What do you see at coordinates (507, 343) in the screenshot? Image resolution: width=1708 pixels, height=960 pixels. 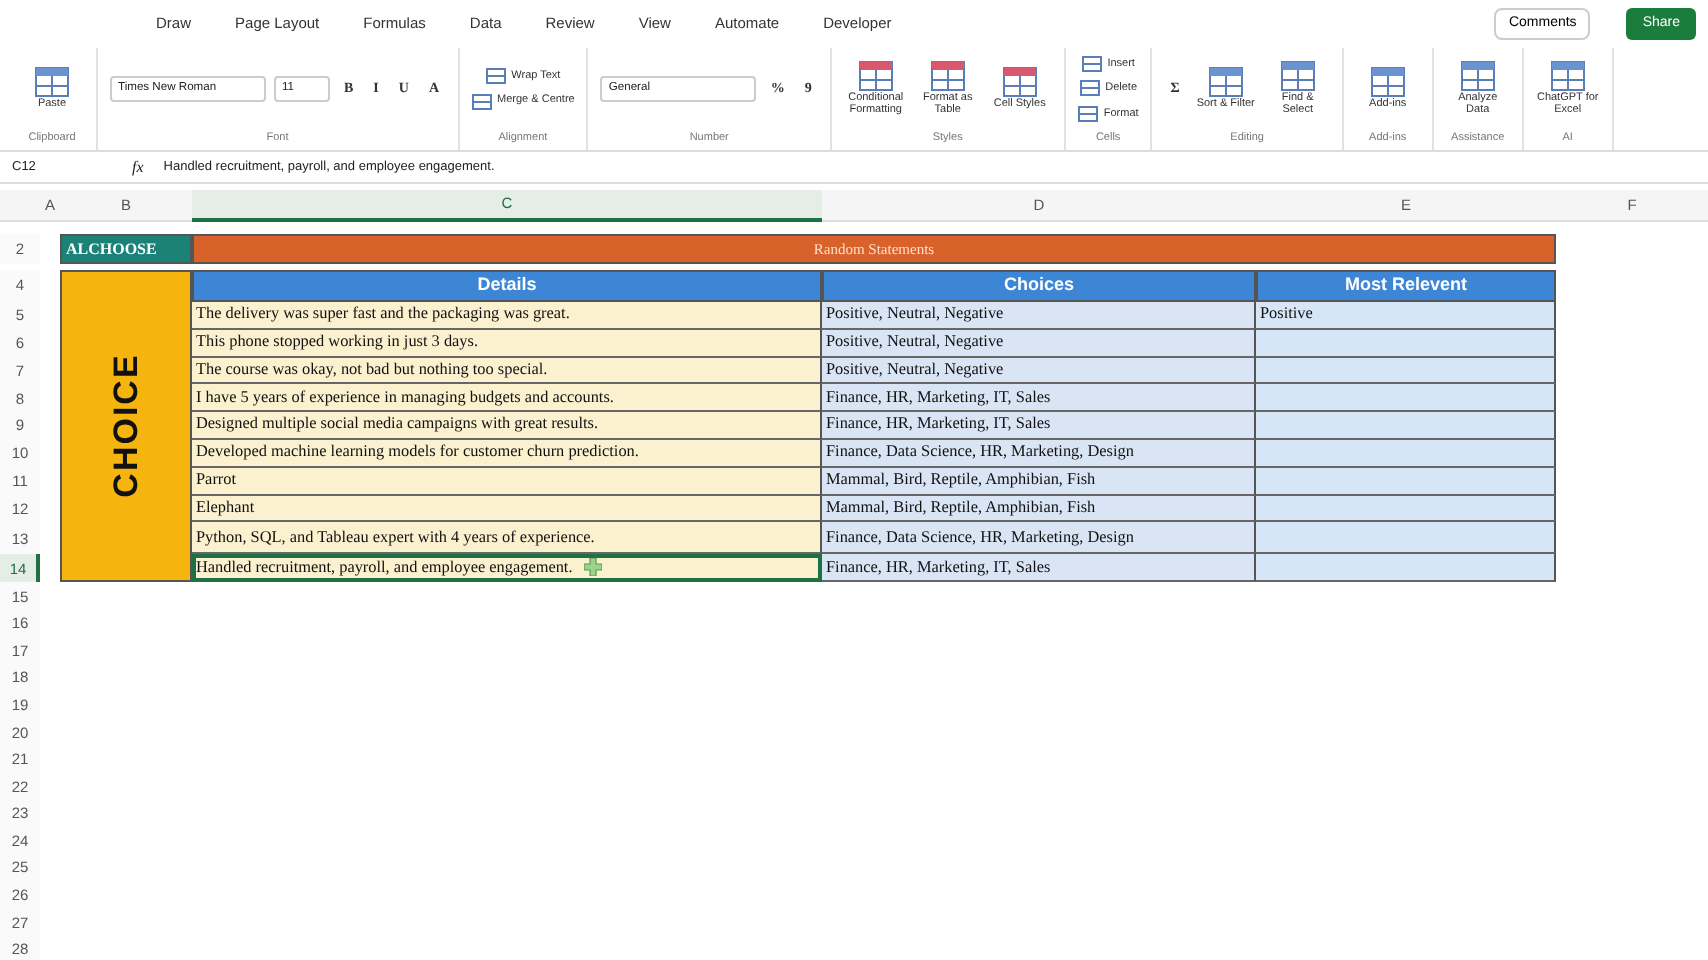 I see `table-cell: This phone stopped working in just 3 days.` at bounding box center [507, 343].